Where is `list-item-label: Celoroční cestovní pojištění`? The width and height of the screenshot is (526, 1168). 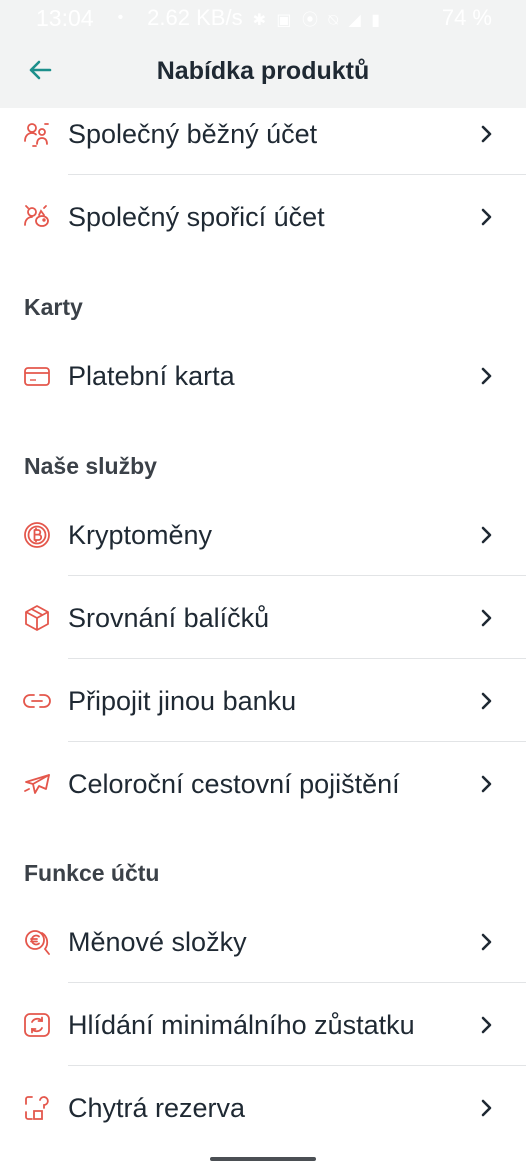
list-item-label: Celoroční cestovní pojištění is located at coordinates (234, 783).